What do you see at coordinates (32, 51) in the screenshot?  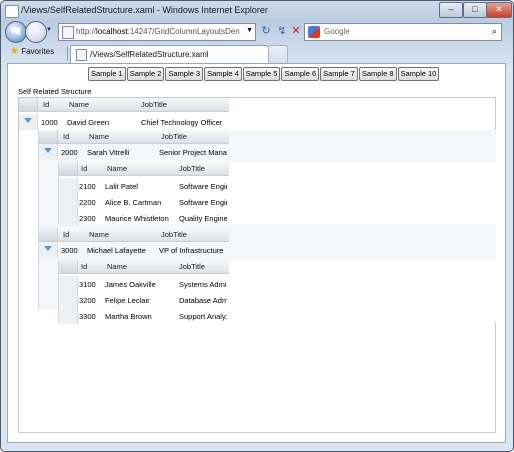 I see `favorites-button: ★ Favorites` at bounding box center [32, 51].